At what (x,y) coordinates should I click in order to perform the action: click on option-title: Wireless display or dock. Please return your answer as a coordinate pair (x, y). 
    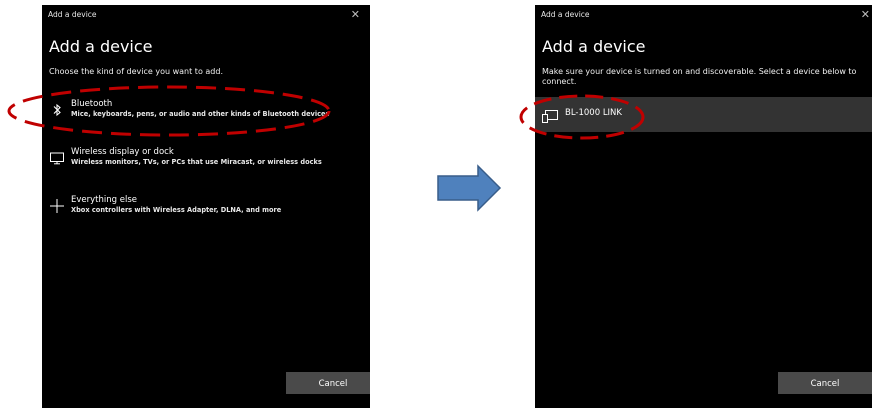
    Looking at the image, I should click on (122, 152).